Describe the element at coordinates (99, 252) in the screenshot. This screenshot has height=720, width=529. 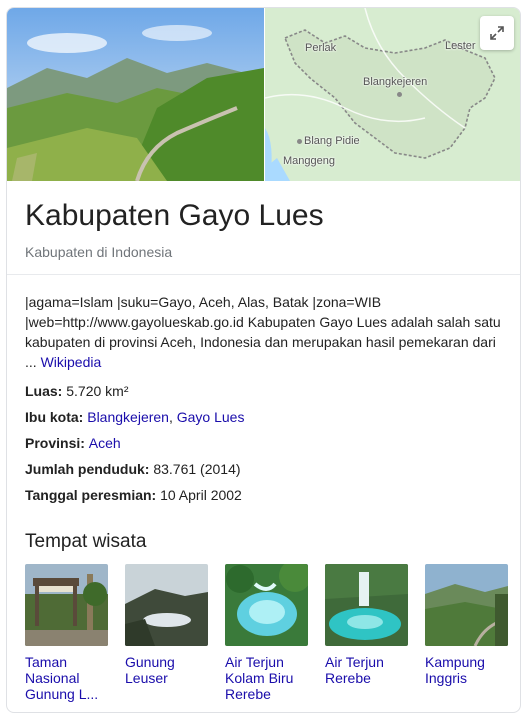
I see `entity-subtitle: Kabupaten di Indonesia` at that location.